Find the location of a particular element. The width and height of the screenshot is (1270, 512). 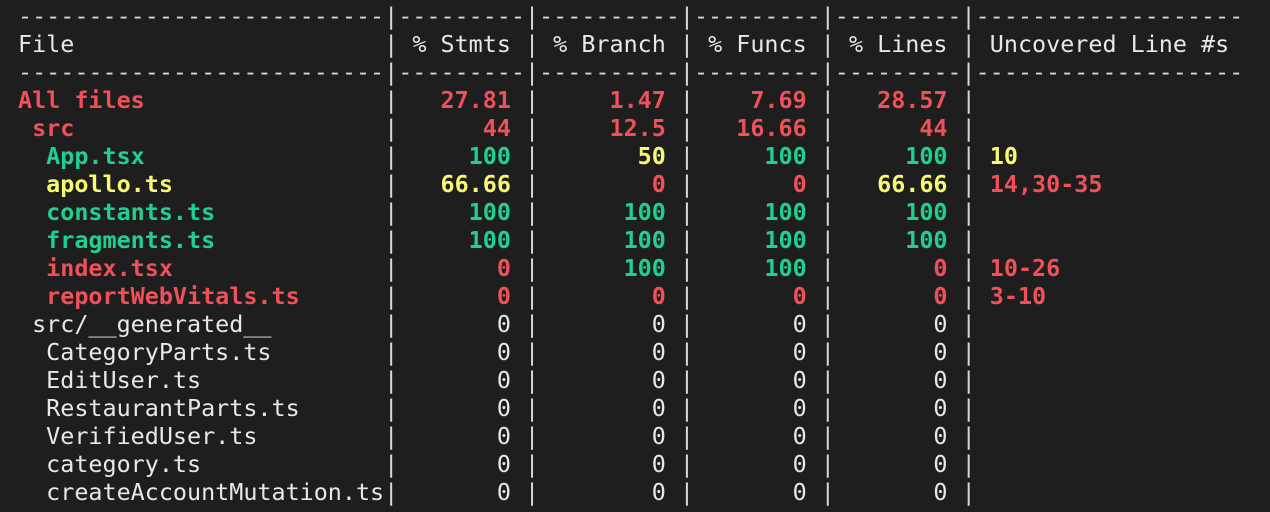

file-name: src is located at coordinates (201, 128).